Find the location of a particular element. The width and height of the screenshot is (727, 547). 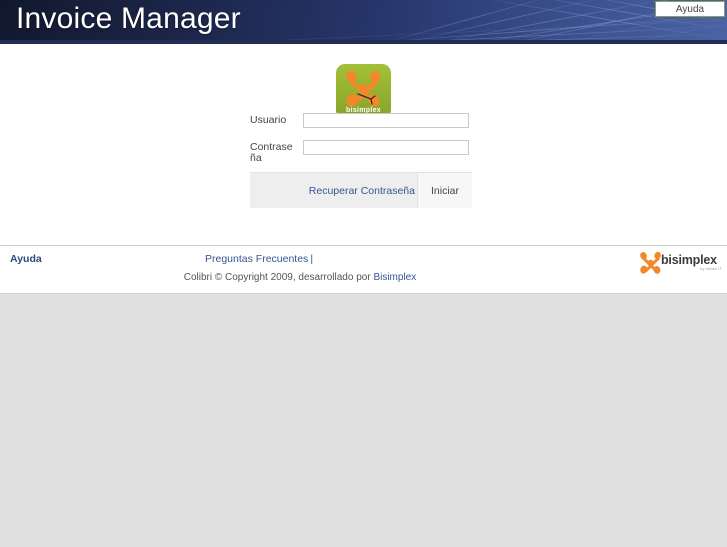

login-action-bar: Recuperar Contraseña Iniciar is located at coordinates (361, 190).